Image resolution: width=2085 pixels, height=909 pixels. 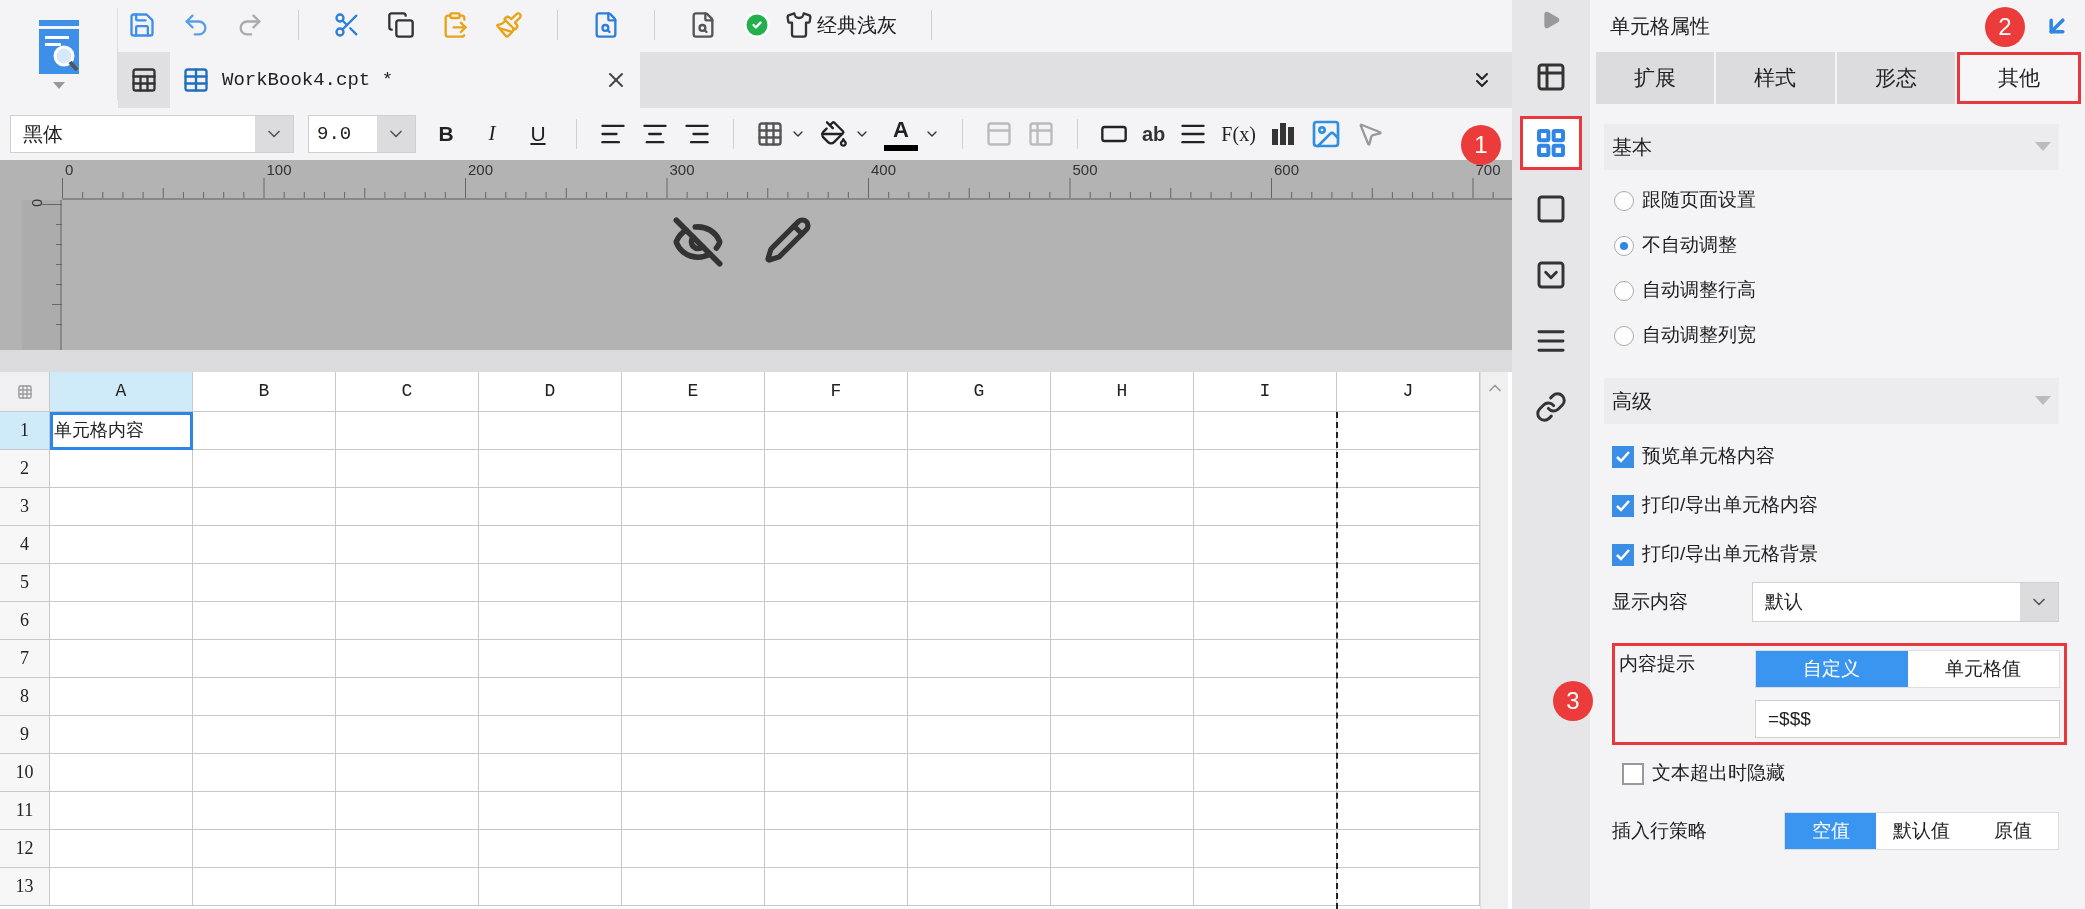 What do you see at coordinates (25, 392) in the screenshot?
I see `select-all-corner` at bounding box center [25, 392].